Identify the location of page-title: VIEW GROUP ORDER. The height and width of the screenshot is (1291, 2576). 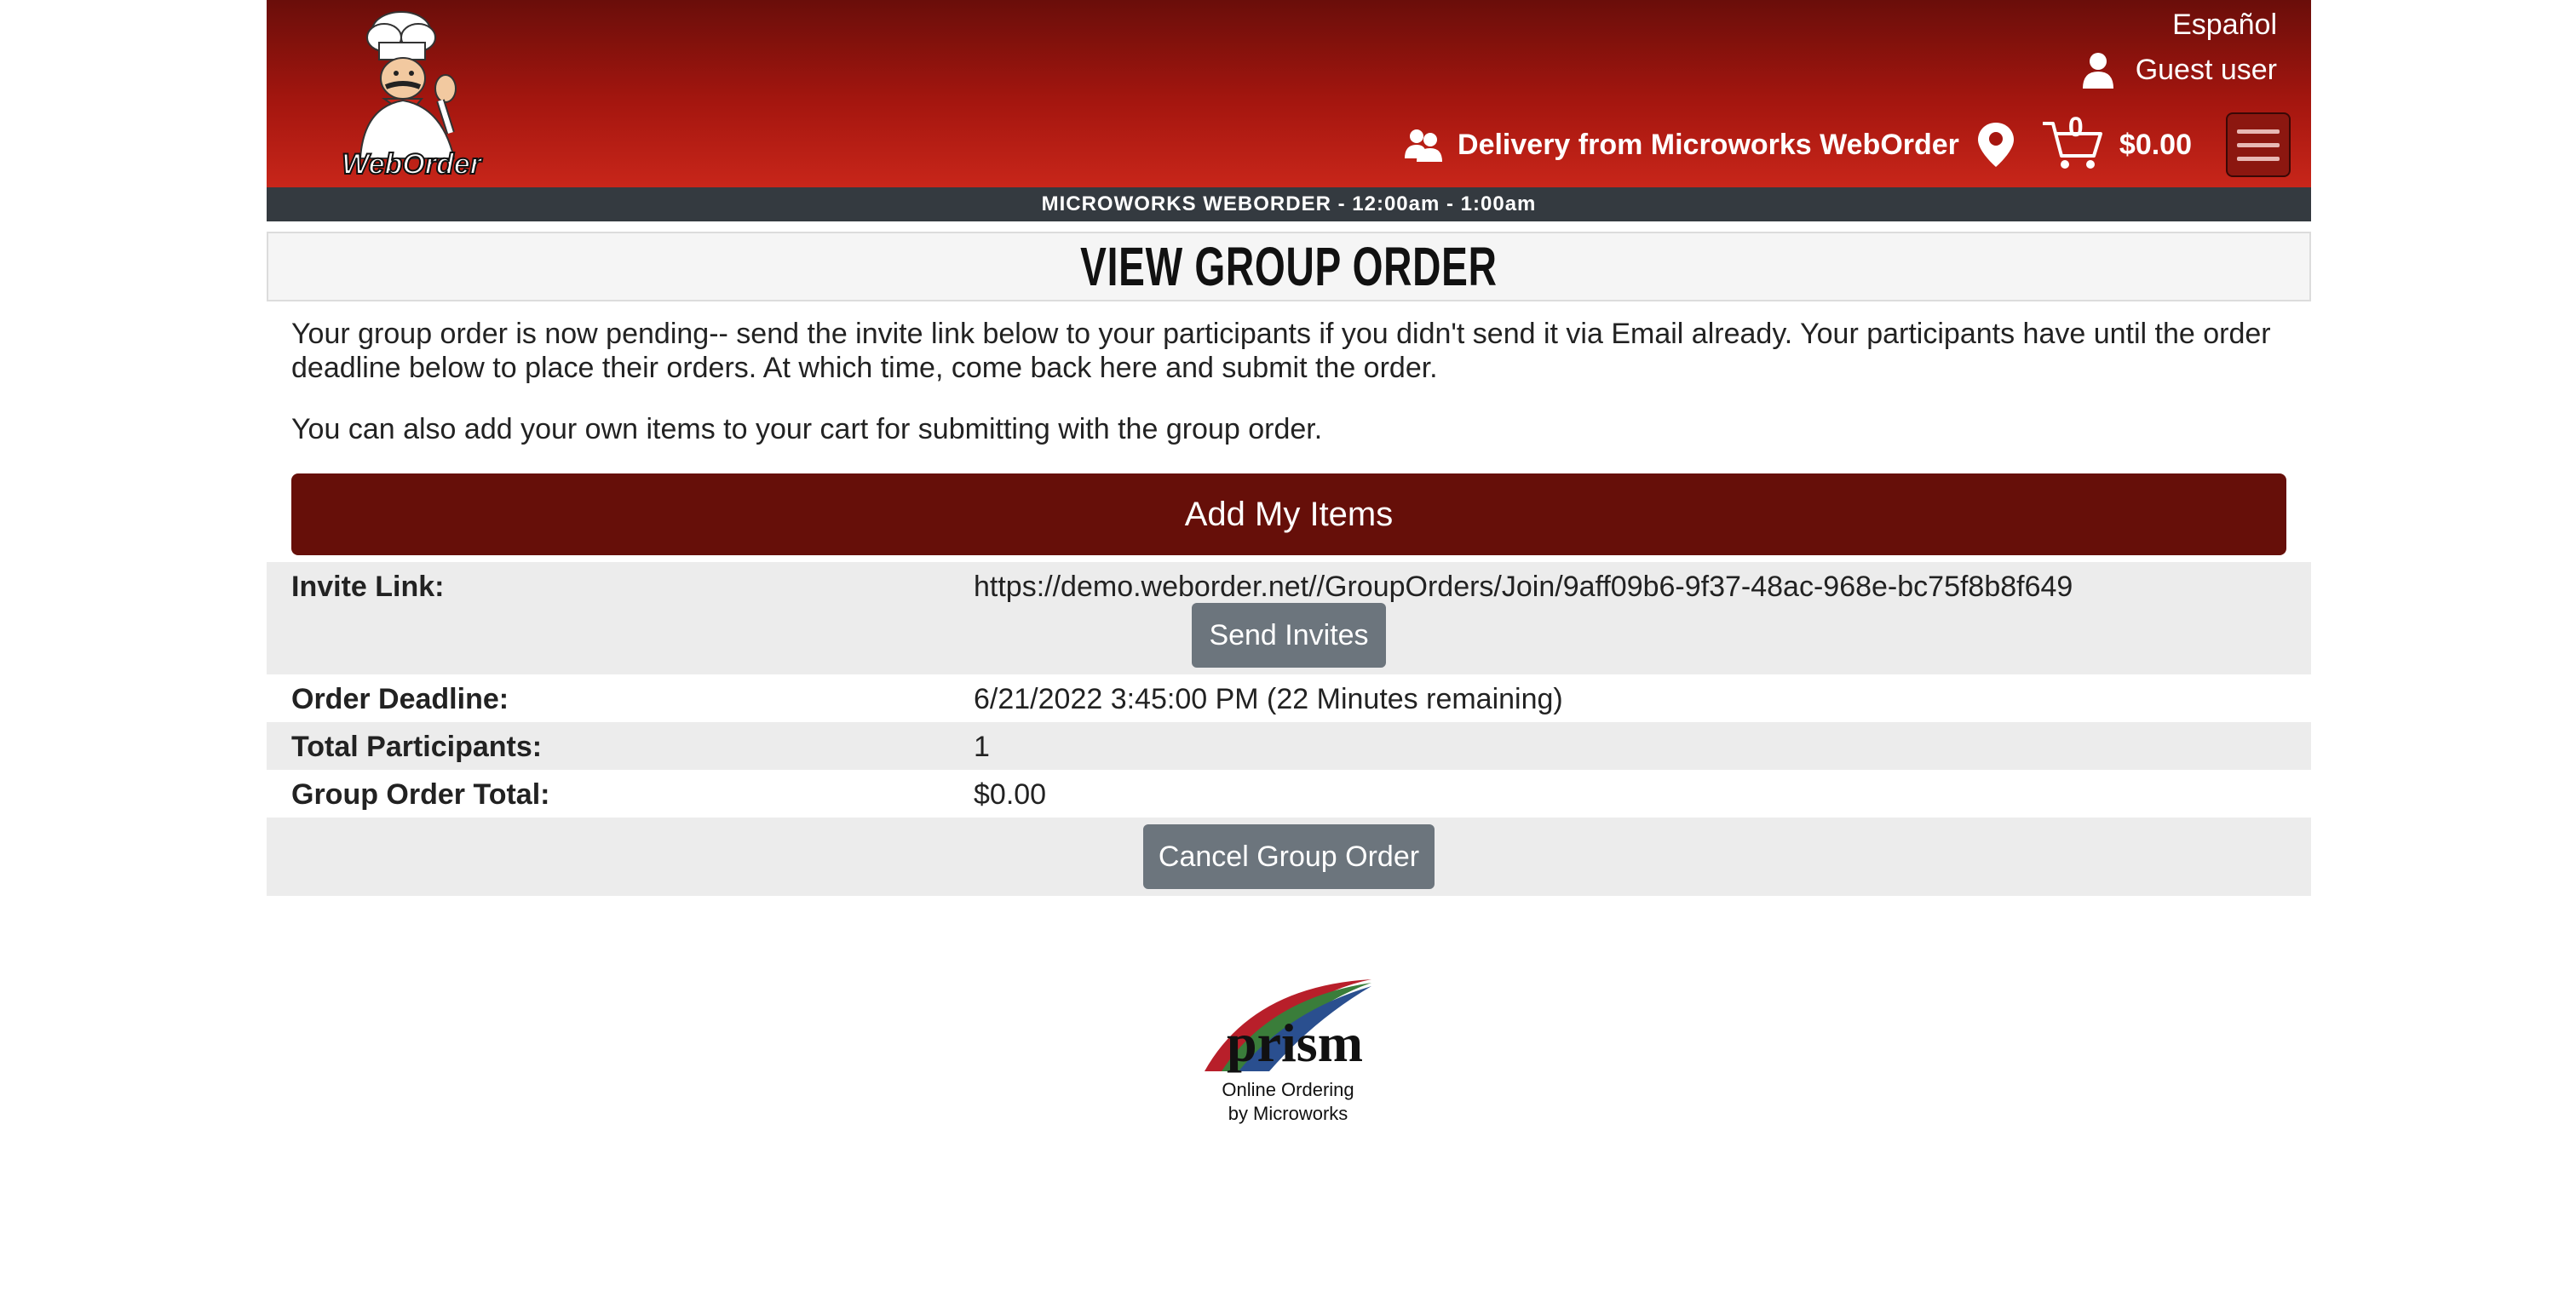
(1289, 266).